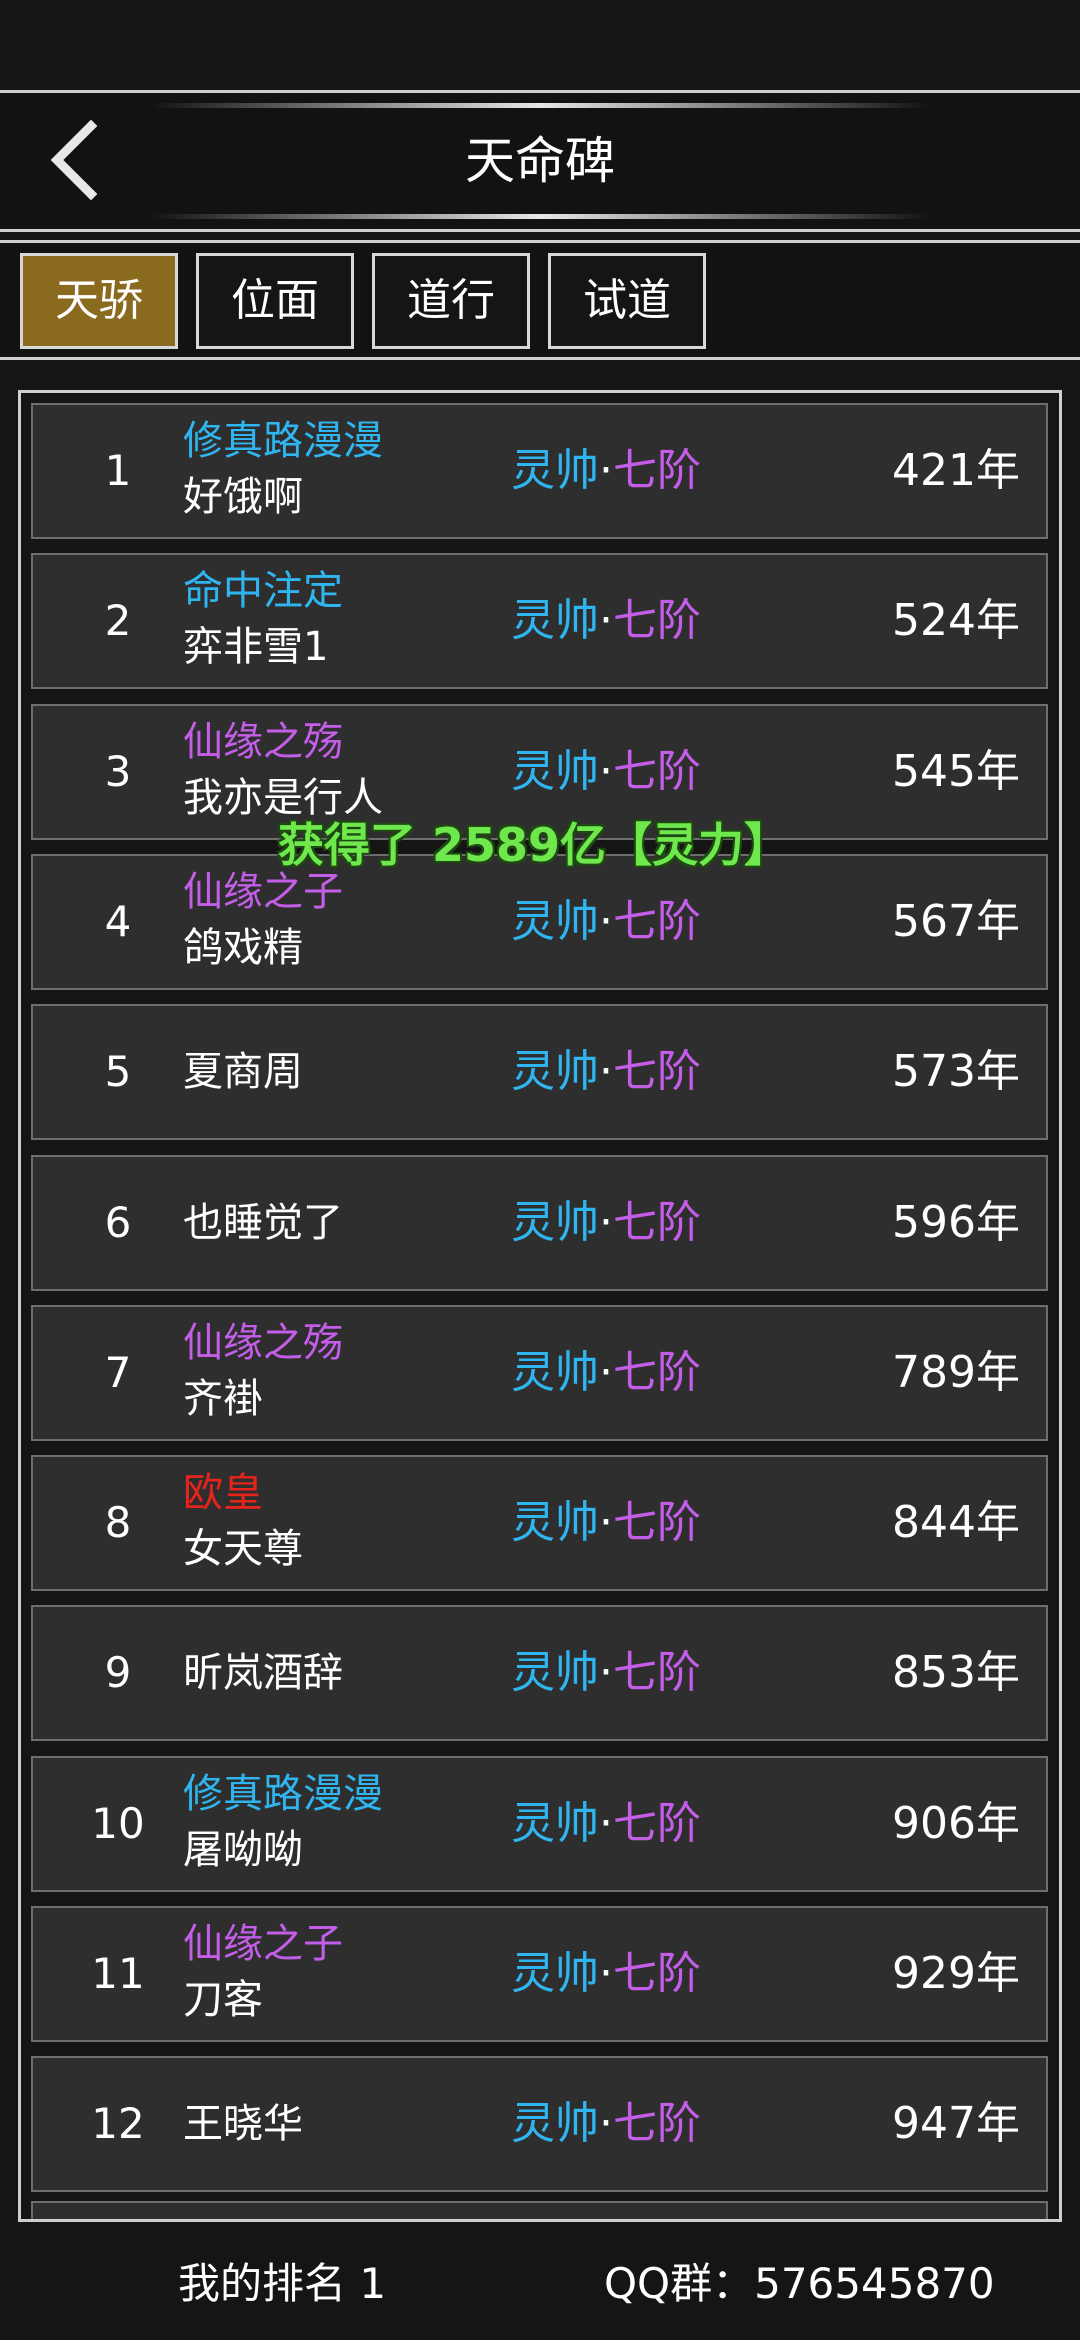 Image resolution: width=1080 pixels, height=2340 pixels. I want to click on guild-name: 命中注定, so click(263, 591).